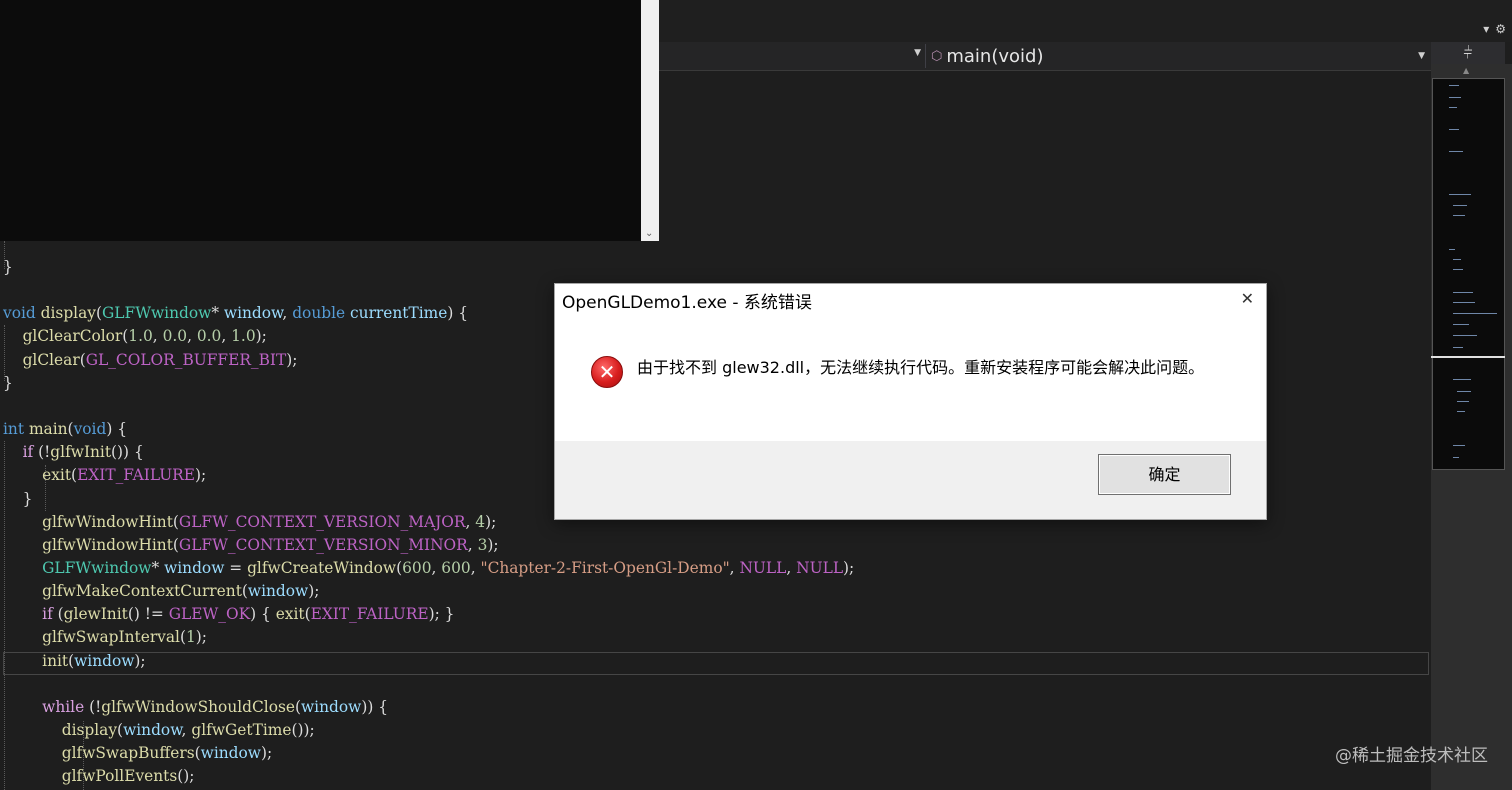 Image resolution: width=1512 pixels, height=790 pixels. What do you see at coordinates (190, 637) in the screenshot?
I see `code-token: 1` at bounding box center [190, 637].